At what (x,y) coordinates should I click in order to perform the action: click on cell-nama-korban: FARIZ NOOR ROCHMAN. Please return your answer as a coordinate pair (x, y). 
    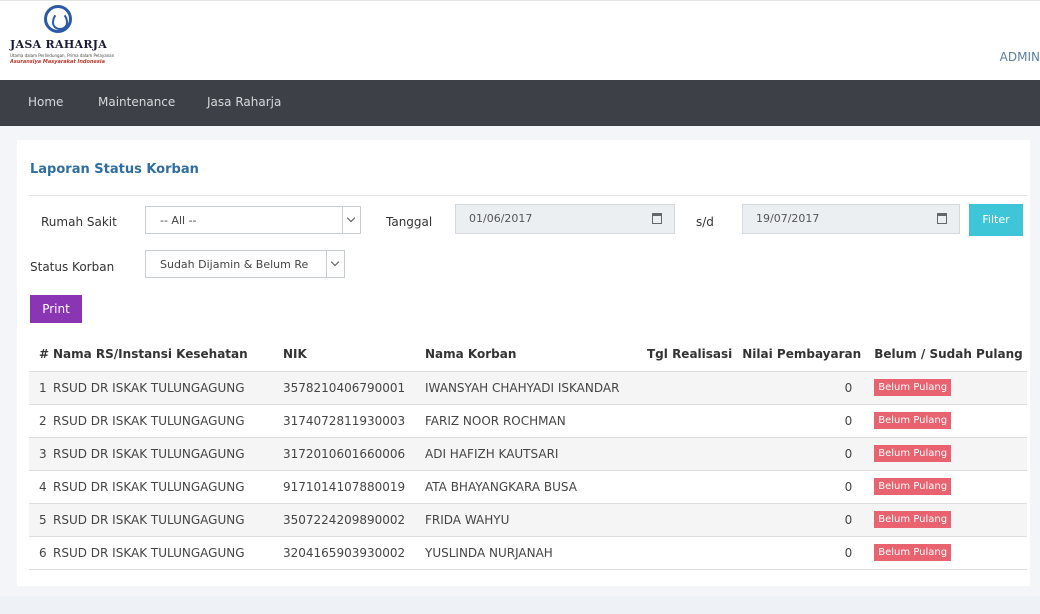
    Looking at the image, I should click on (526, 420).